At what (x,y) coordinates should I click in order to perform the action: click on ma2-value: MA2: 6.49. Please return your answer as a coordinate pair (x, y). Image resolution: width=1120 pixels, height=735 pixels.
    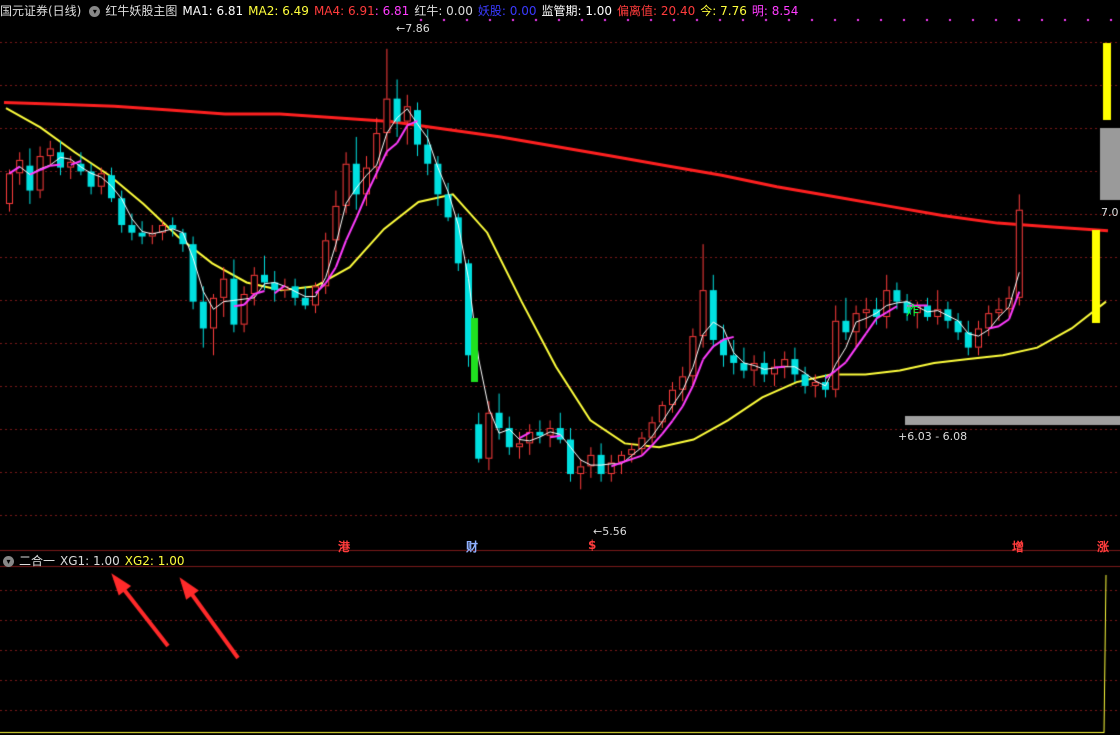
    Looking at the image, I should click on (278, 11).